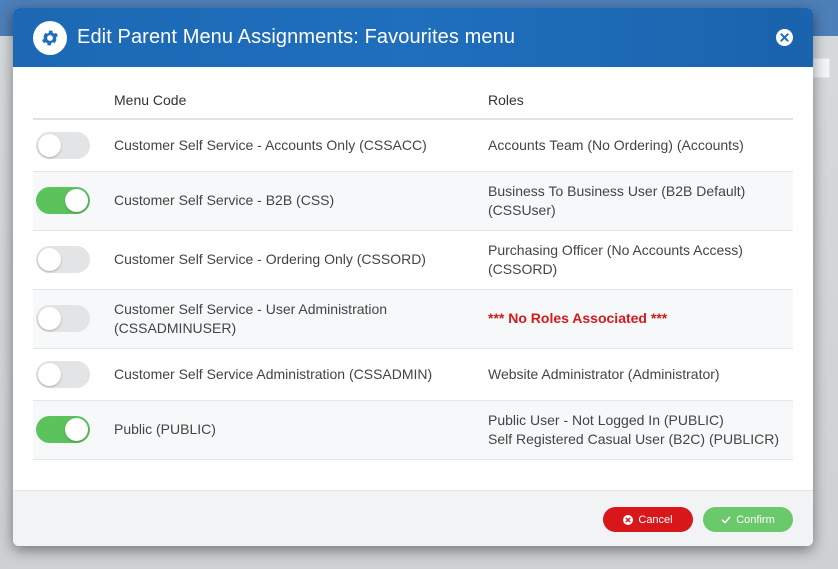 The image size is (838, 569). Describe the element at coordinates (628, 519) in the screenshot. I see `cancel-circle-icon` at that location.